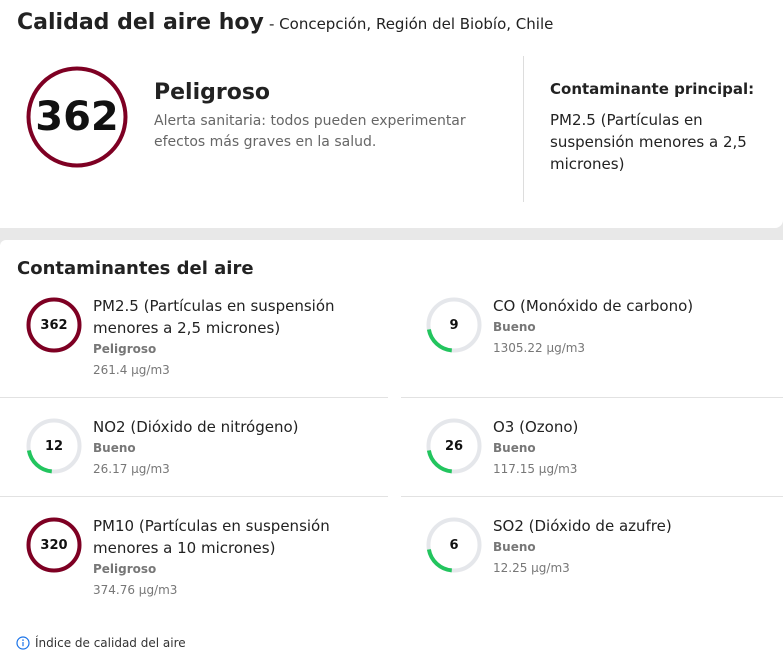 The height and width of the screenshot is (660, 783). I want to click on pollutant-value: 320, so click(54, 545).